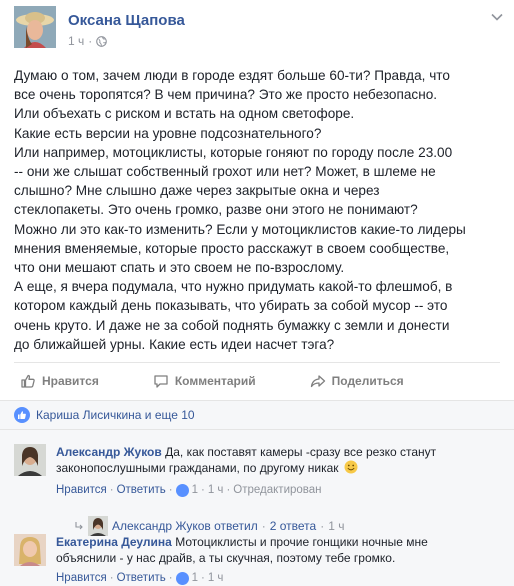 The image size is (514, 586). What do you see at coordinates (28, 381) in the screenshot?
I see `thumbs-up-icon` at bounding box center [28, 381].